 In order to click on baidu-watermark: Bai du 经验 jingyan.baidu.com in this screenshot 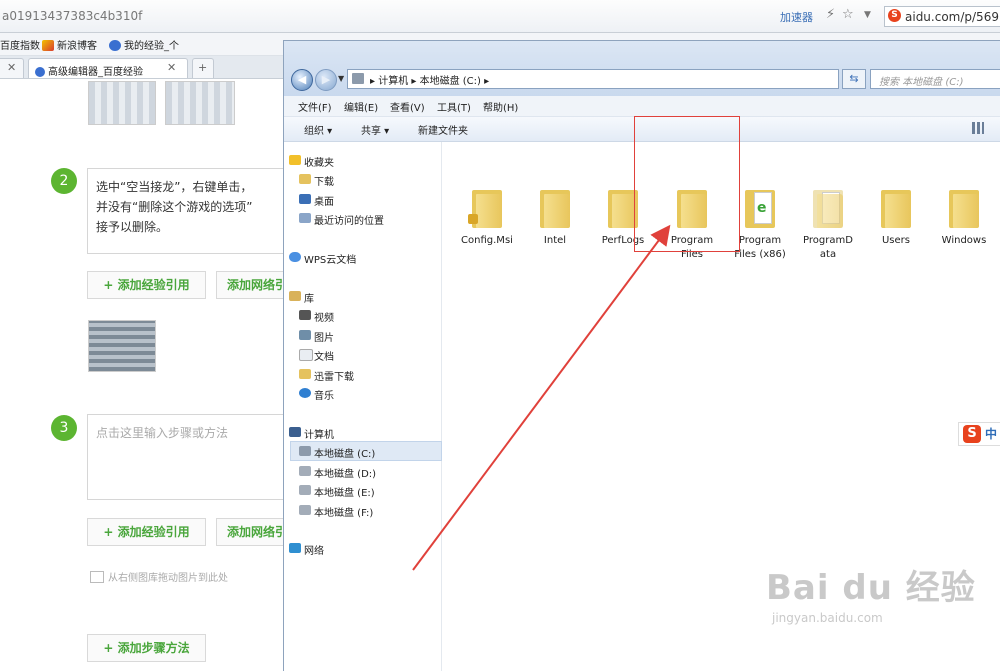, I will do `click(871, 592)`.